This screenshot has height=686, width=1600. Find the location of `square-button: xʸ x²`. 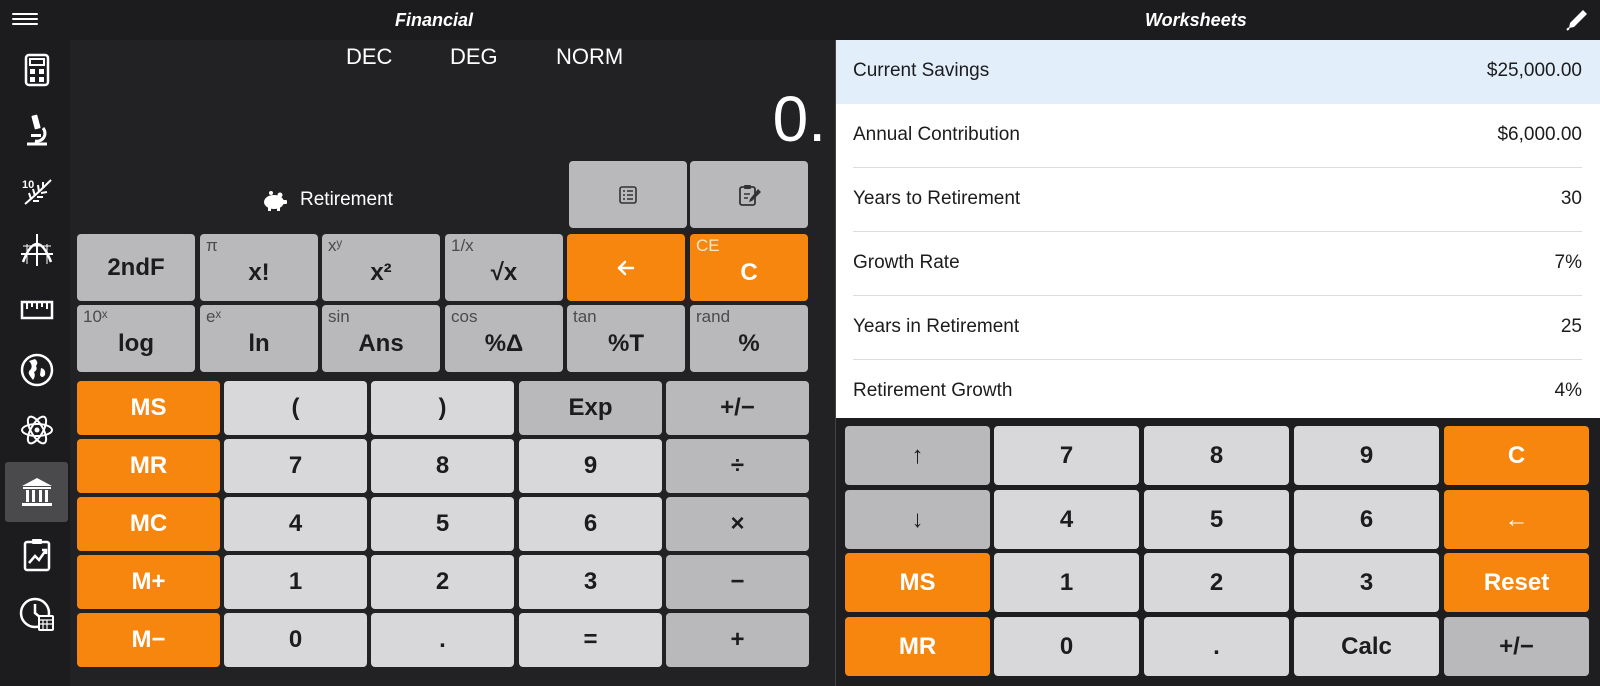

square-button: xʸ x² is located at coordinates (381, 267).